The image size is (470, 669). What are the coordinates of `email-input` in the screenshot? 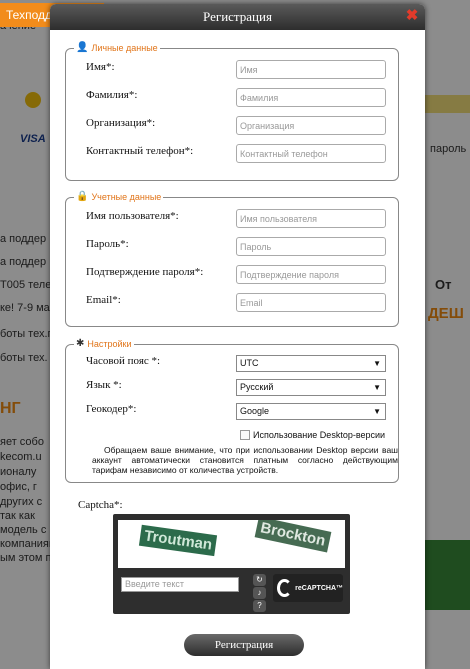 It's located at (311, 302).